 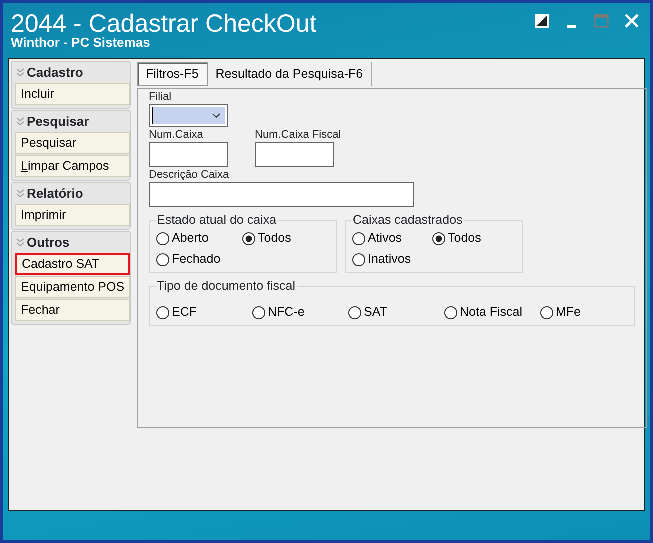 I want to click on group-title: Estado atual do caixa, so click(x=217, y=220).